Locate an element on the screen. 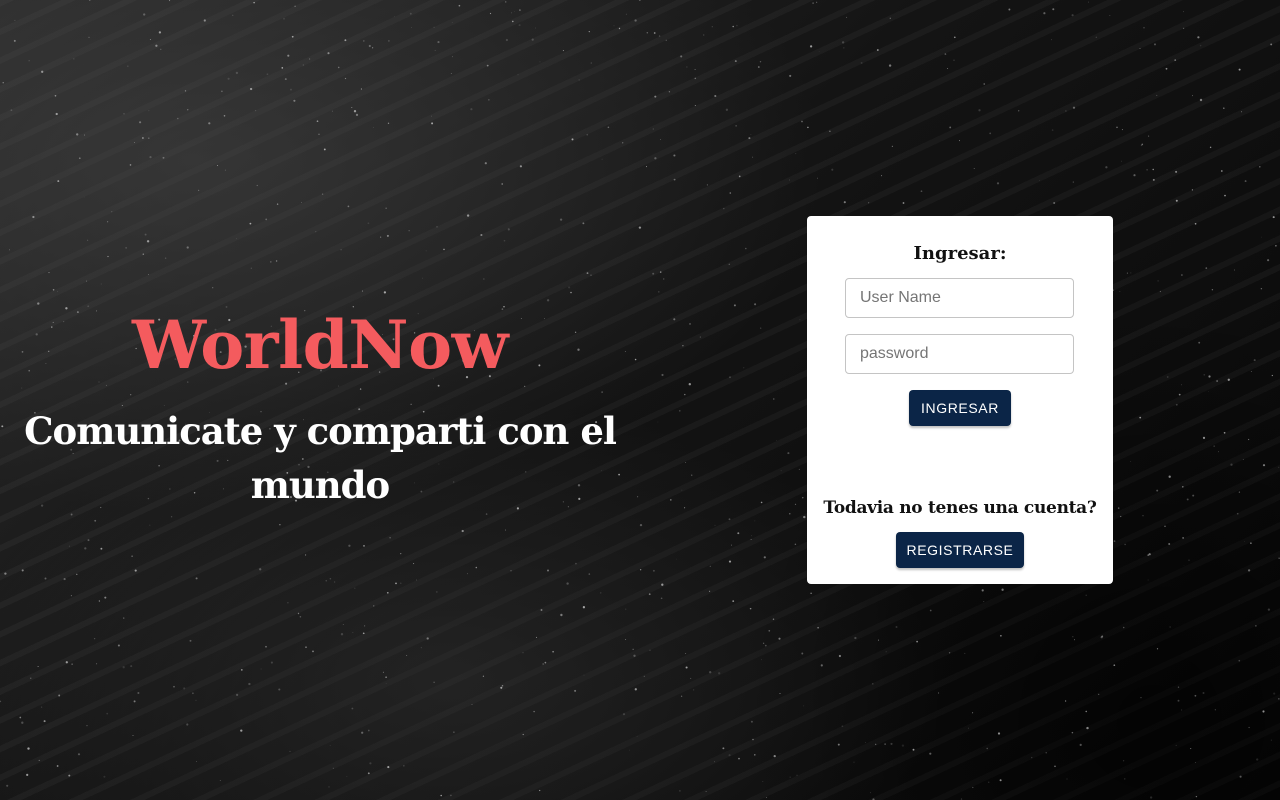 The image size is (1280, 800). username-input is located at coordinates (959, 298).